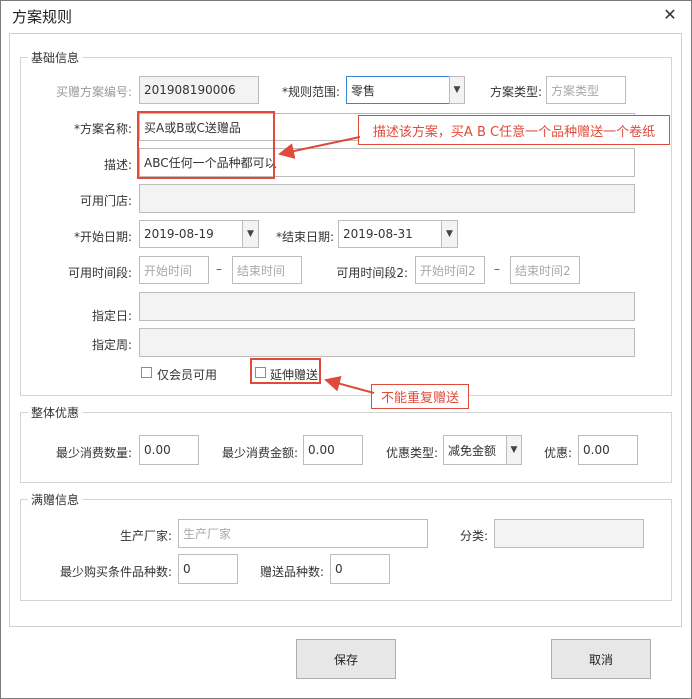 This screenshot has height=699, width=692. What do you see at coordinates (208, 569) in the screenshot?
I see `min-kinds-field: 0` at bounding box center [208, 569].